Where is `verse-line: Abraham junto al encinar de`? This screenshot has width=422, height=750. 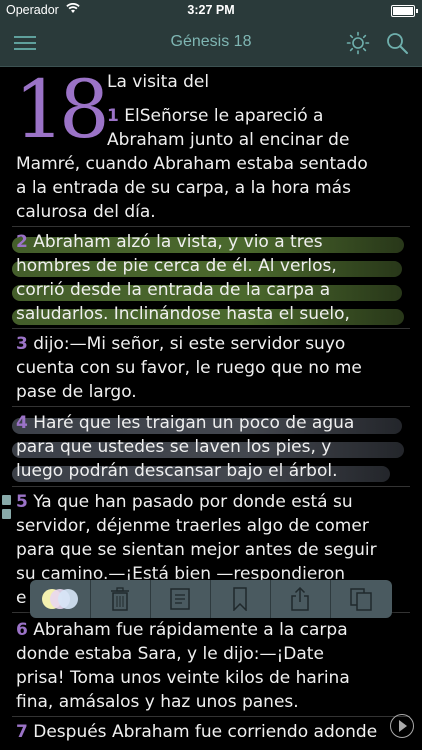 verse-line: Abraham junto al encinar de is located at coordinates (228, 140).